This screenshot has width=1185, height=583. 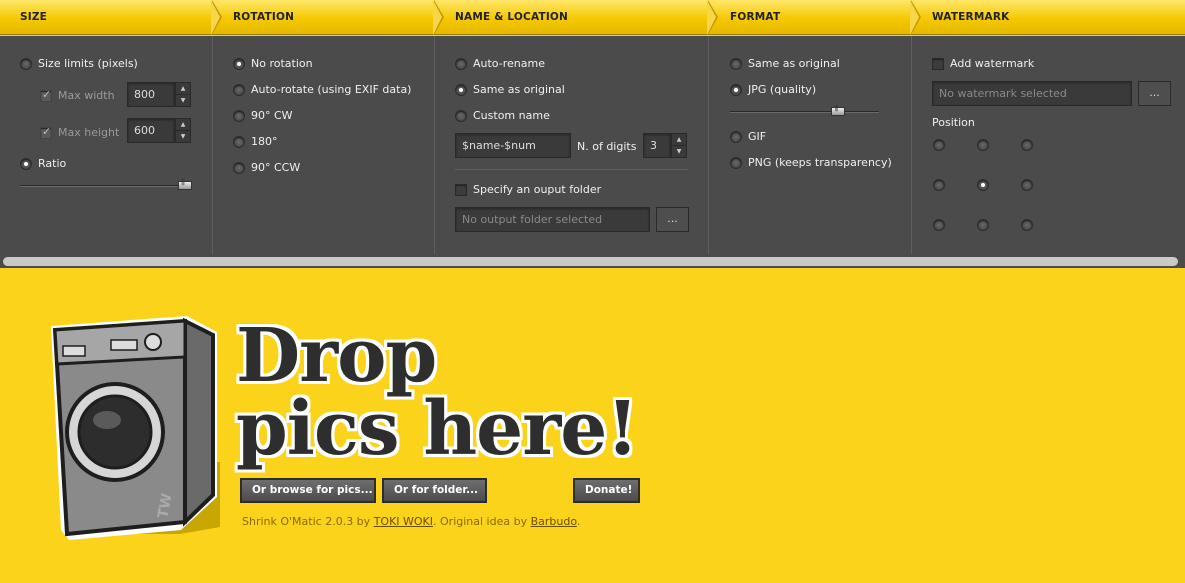 I want to click on size-limits-option: Size limits (pixels), so click(x=79, y=63).